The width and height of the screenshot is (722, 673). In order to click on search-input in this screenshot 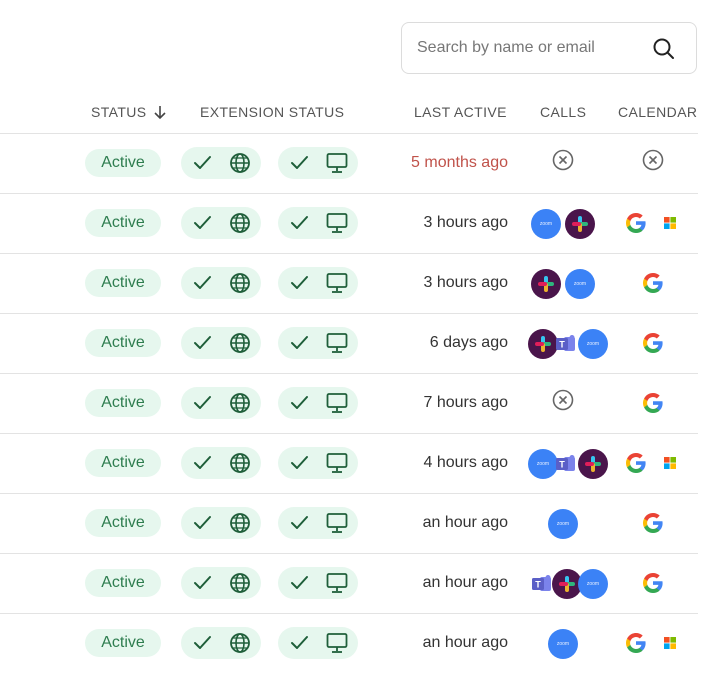, I will do `click(529, 48)`.